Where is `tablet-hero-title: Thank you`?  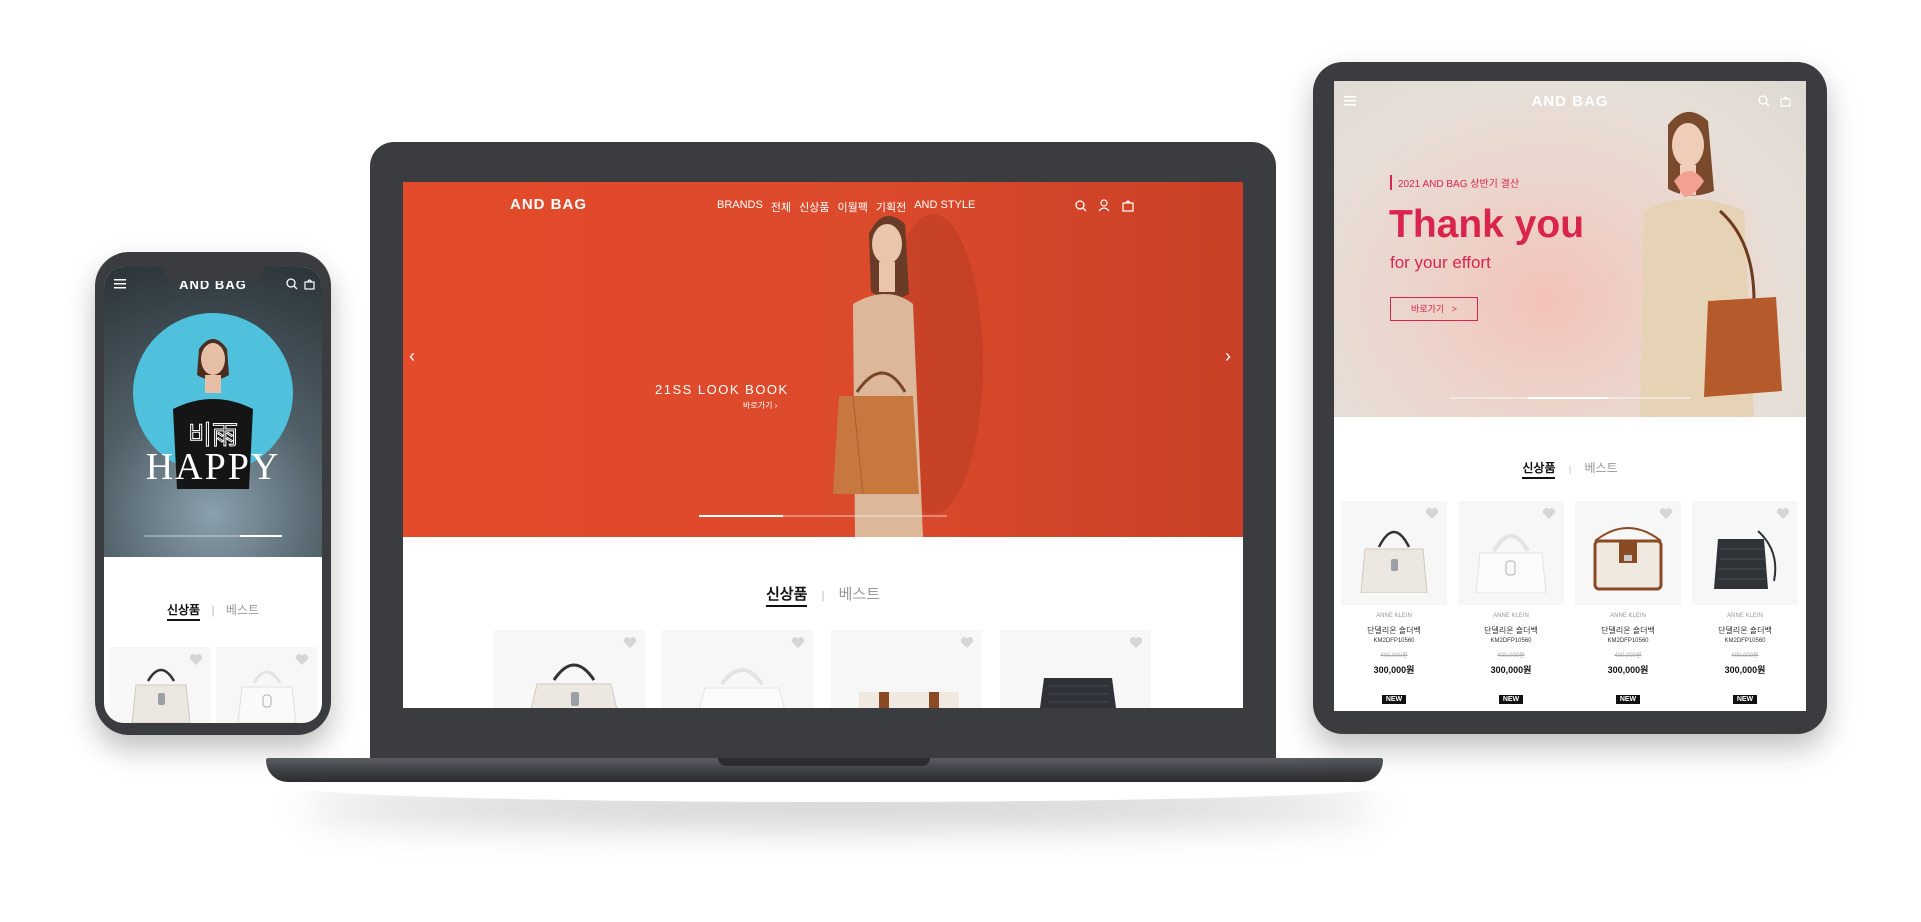 tablet-hero-title: Thank you is located at coordinates (1487, 224).